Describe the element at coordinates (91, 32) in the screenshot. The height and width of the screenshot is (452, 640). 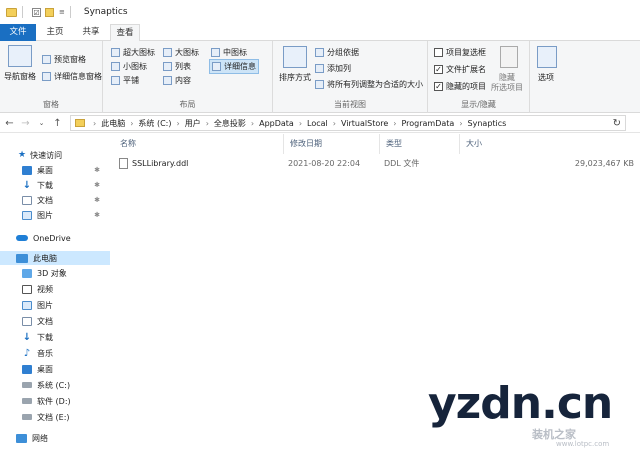
I see `tab-share: 共享` at that location.